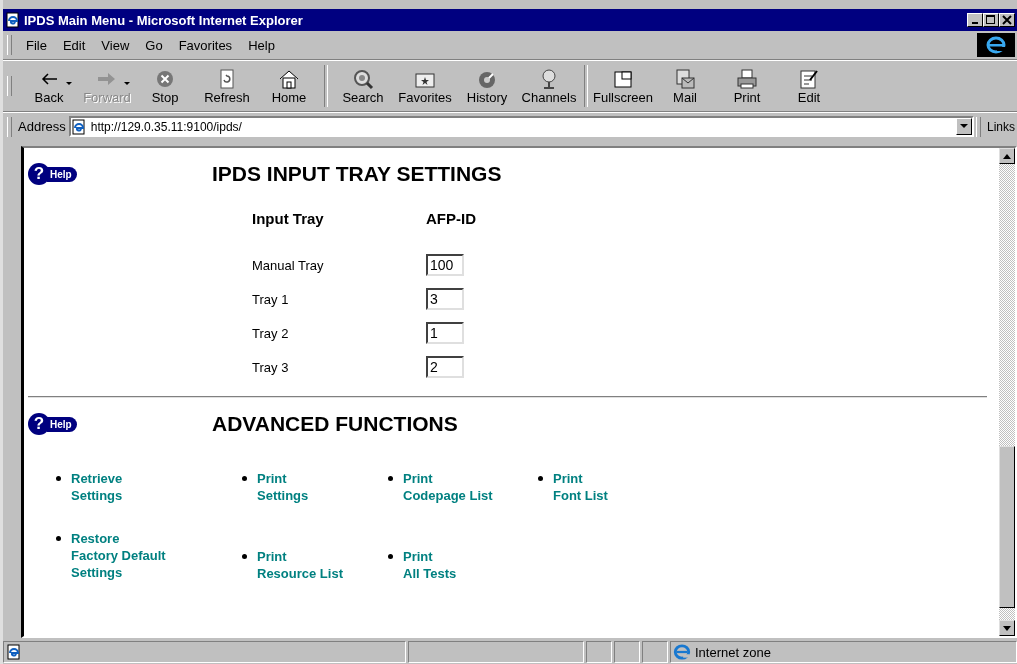 The width and height of the screenshot is (1017, 664). I want to click on channels-button: Channels, so click(549, 86).